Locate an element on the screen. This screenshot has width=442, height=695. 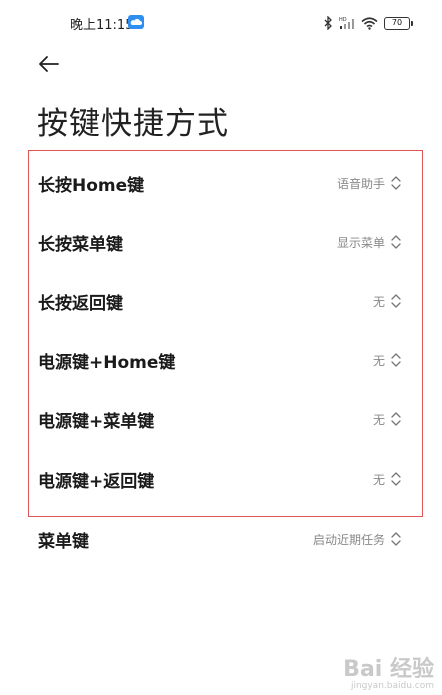
signal-icon: HD is located at coordinates (346, 23).